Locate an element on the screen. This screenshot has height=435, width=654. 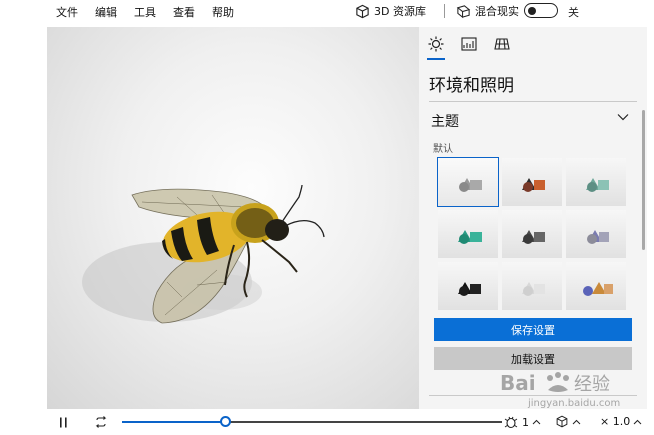
loop-button is located at coordinates (101, 422).